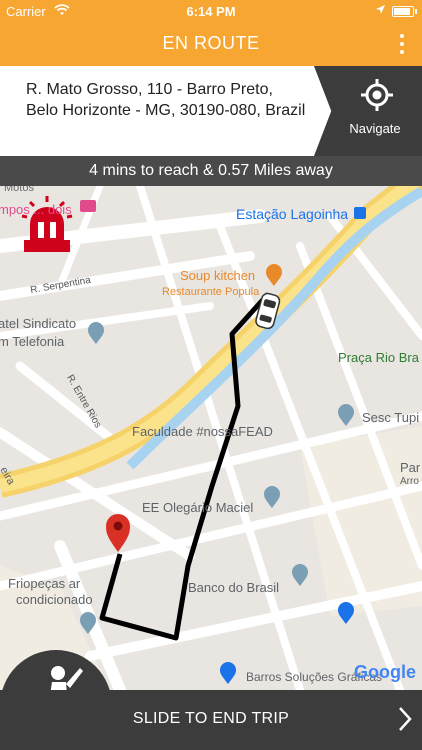  Describe the element at coordinates (377, 97) in the screenshot. I see `crosshair-icon` at that location.